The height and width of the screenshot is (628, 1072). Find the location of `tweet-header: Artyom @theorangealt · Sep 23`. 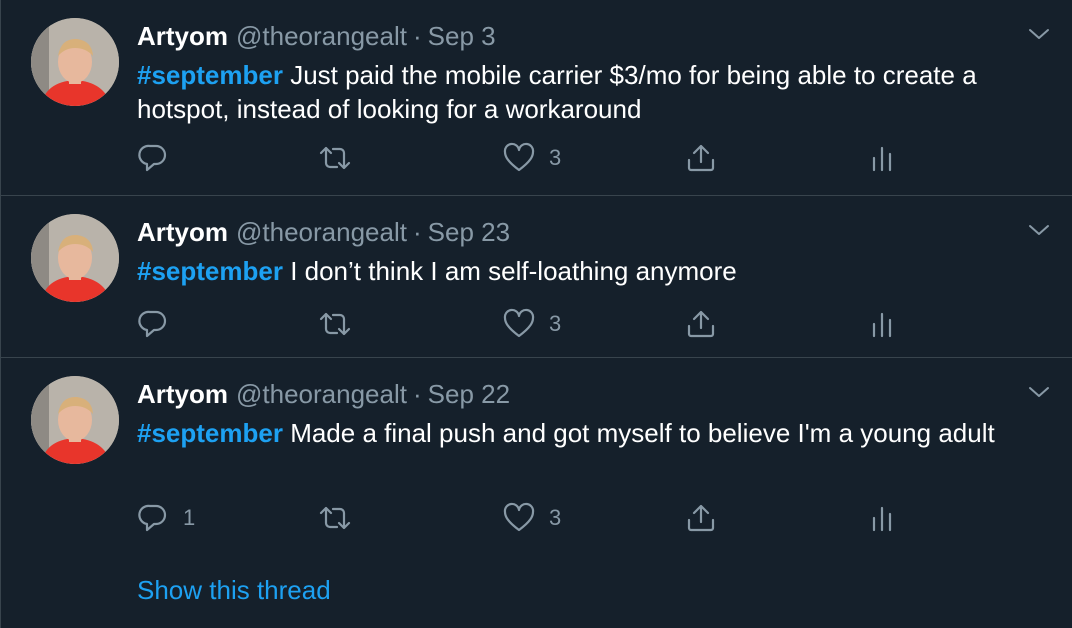

tweet-header: Artyom @theorangealt · Sep 23 is located at coordinates (323, 232).